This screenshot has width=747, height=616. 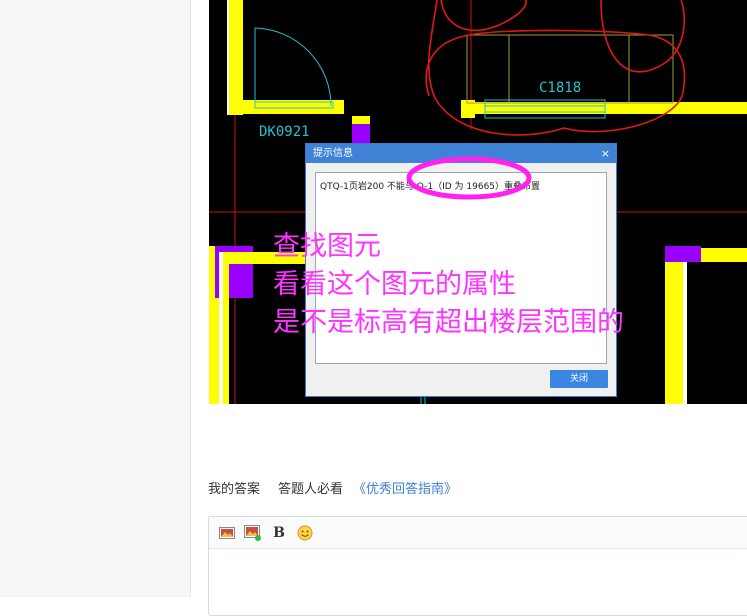 I want to click on annotation-text: 查找图元 看看这个图元的属性 是不是标高有超出楼层范围的, so click(x=448, y=285).